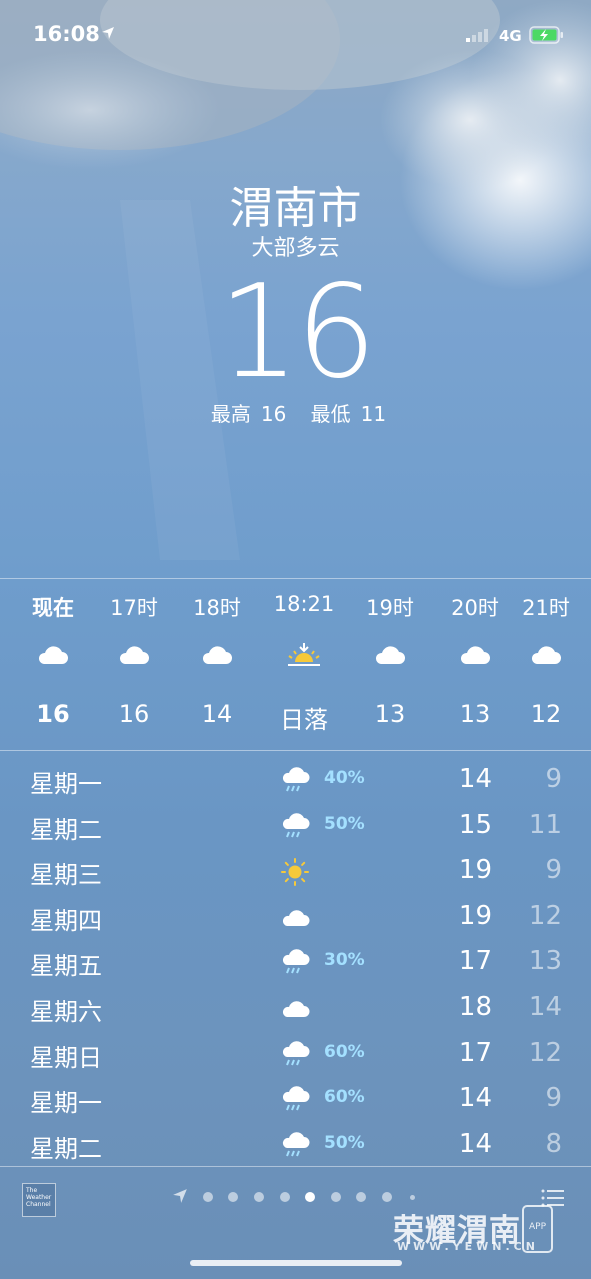 The image size is (591, 1279). I want to click on status-bar: 16:08 4G, so click(295, 35).